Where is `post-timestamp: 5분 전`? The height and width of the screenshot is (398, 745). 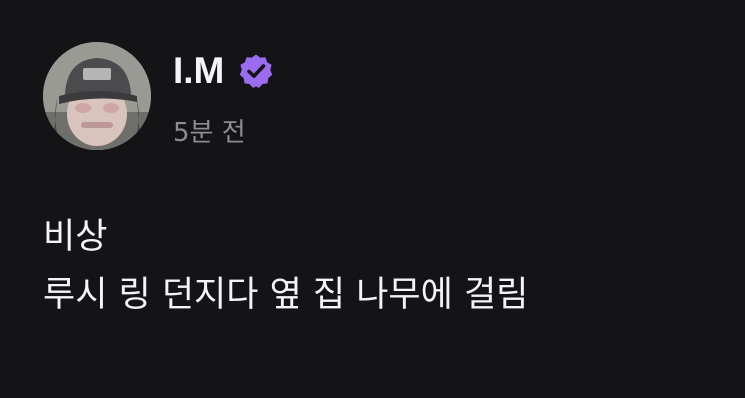
post-timestamp: 5분 전 is located at coordinates (209, 133).